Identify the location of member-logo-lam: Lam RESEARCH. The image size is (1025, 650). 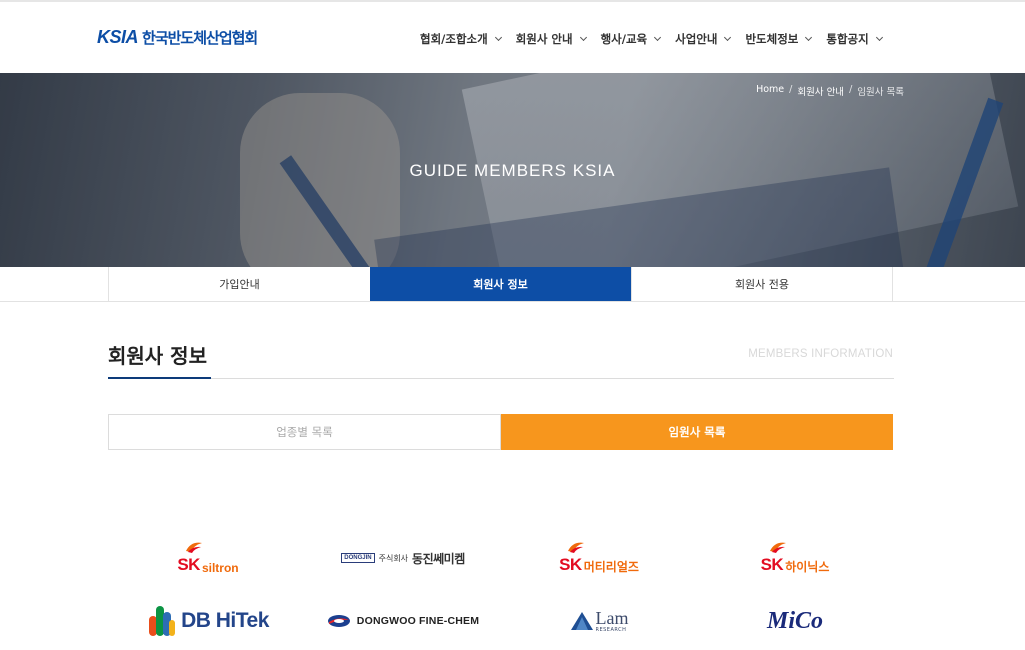
(599, 621).